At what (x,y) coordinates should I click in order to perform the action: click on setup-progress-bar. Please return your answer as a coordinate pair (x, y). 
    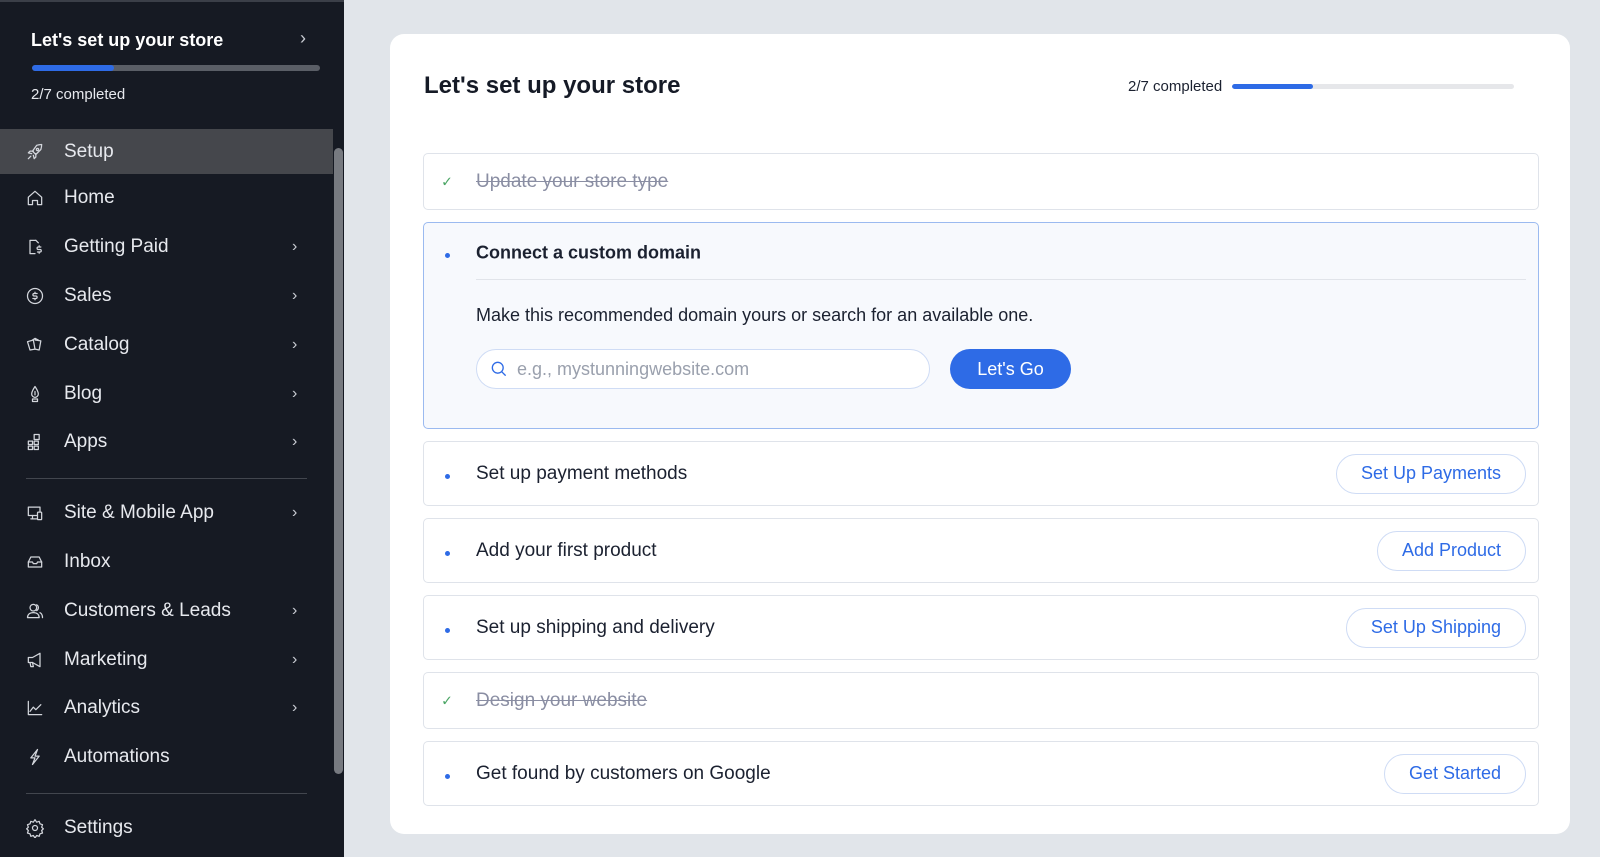
    Looking at the image, I should click on (176, 68).